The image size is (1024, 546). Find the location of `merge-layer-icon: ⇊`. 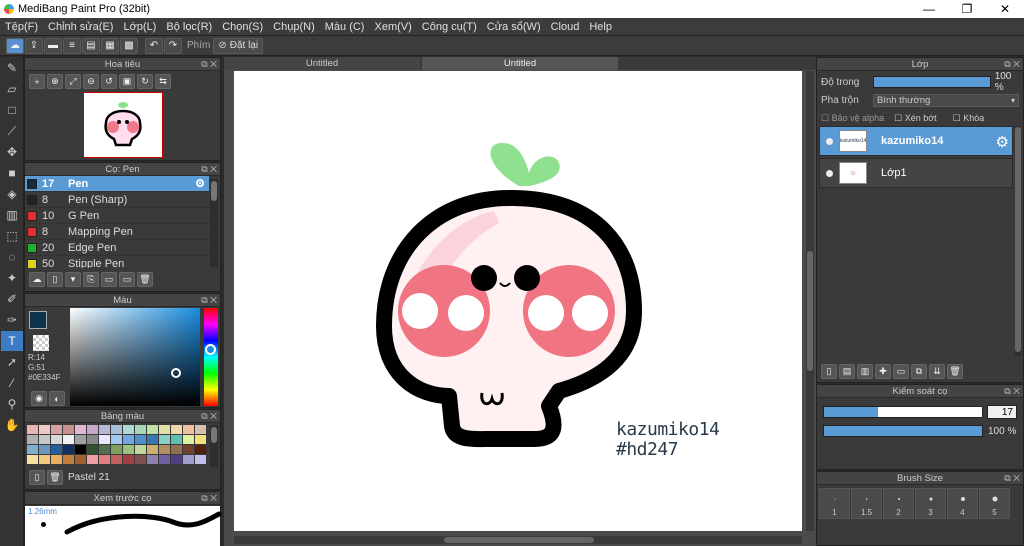

merge-layer-icon: ⇊ is located at coordinates (937, 371).